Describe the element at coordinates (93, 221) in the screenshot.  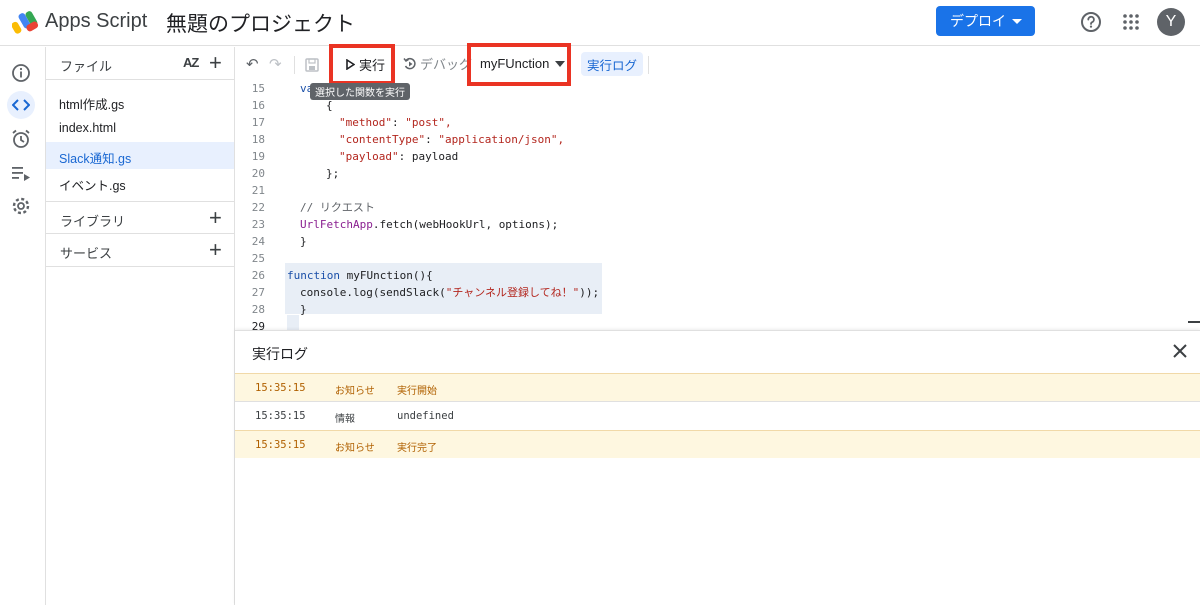
I see `libraries-label: ライブラリ` at that location.